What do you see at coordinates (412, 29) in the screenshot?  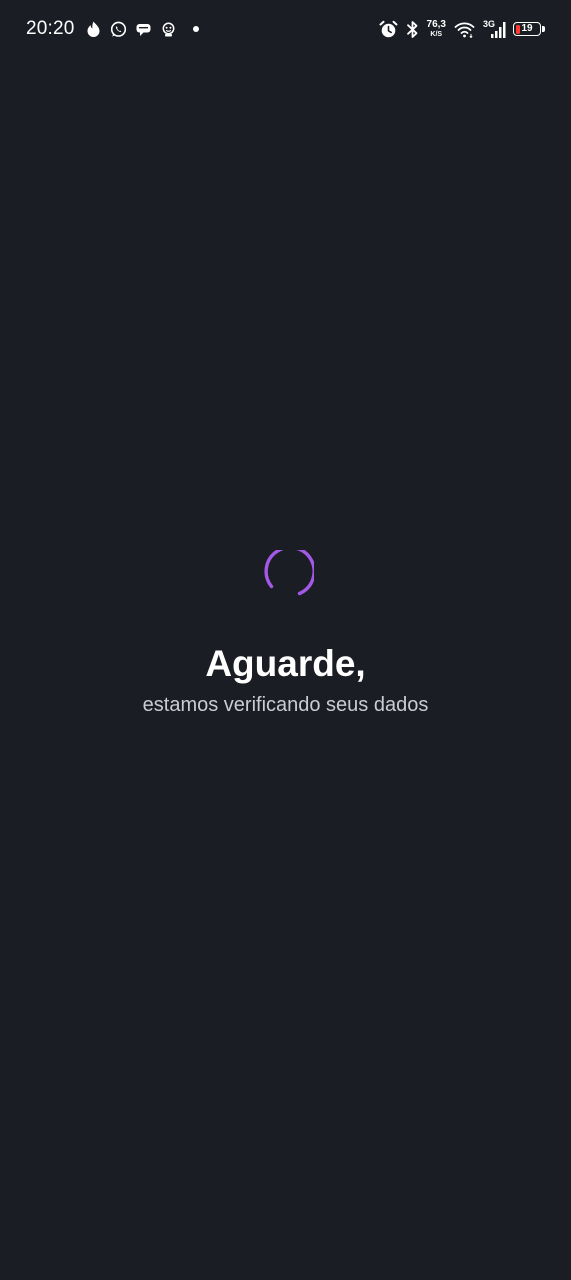 I see `bluetooth-icon` at bounding box center [412, 29].